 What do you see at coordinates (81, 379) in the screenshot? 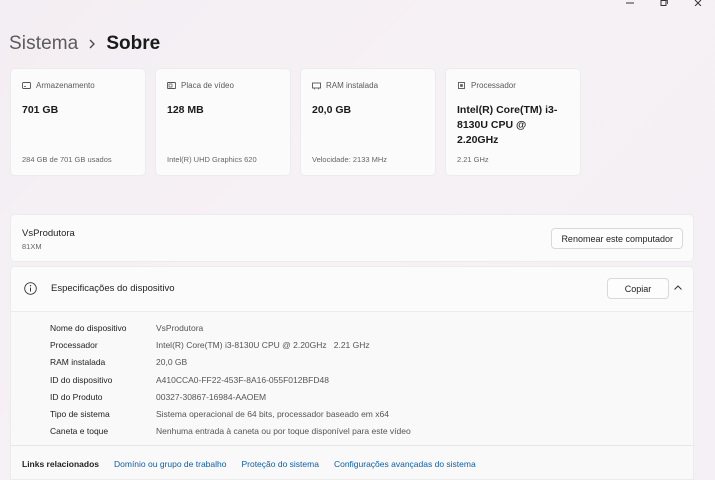
I see `spec-label: ID do dispositivo` at bounding box center [81, 379].